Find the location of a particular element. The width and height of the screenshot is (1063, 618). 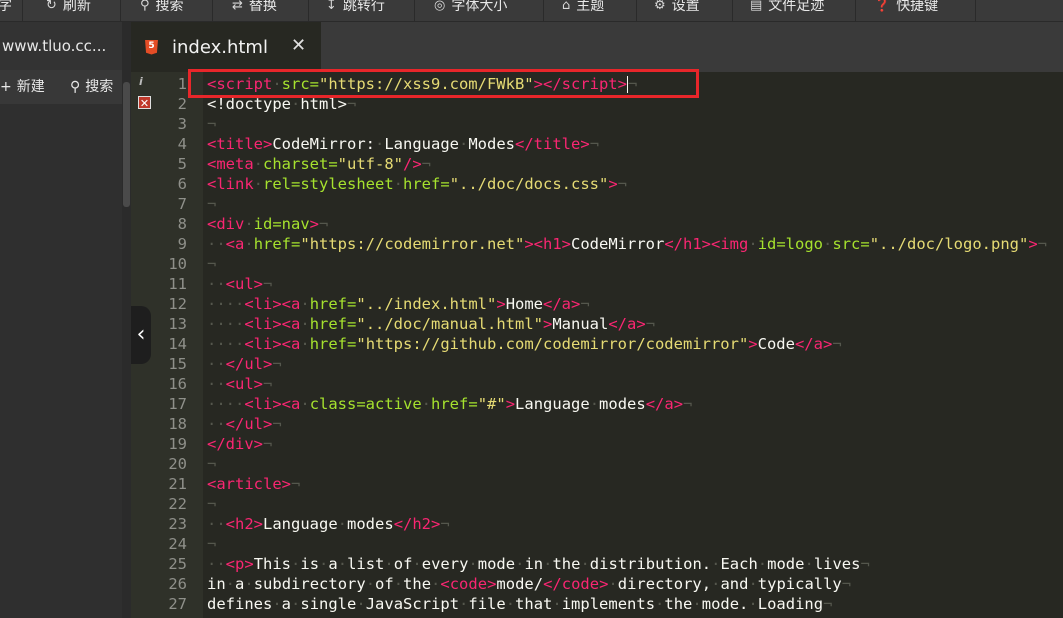

line-number: 19 is located at coordinates (177, 444).